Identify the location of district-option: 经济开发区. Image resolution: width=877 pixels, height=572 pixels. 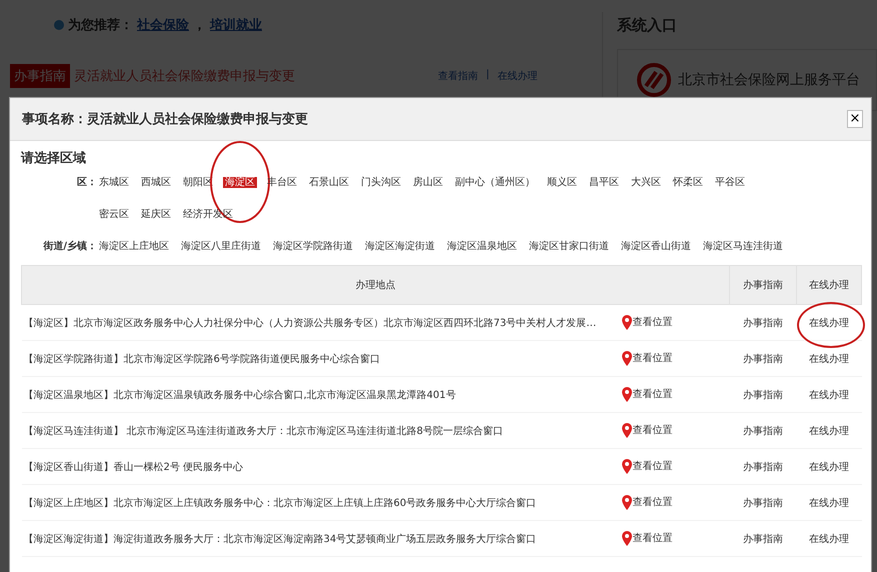
(208, 214).